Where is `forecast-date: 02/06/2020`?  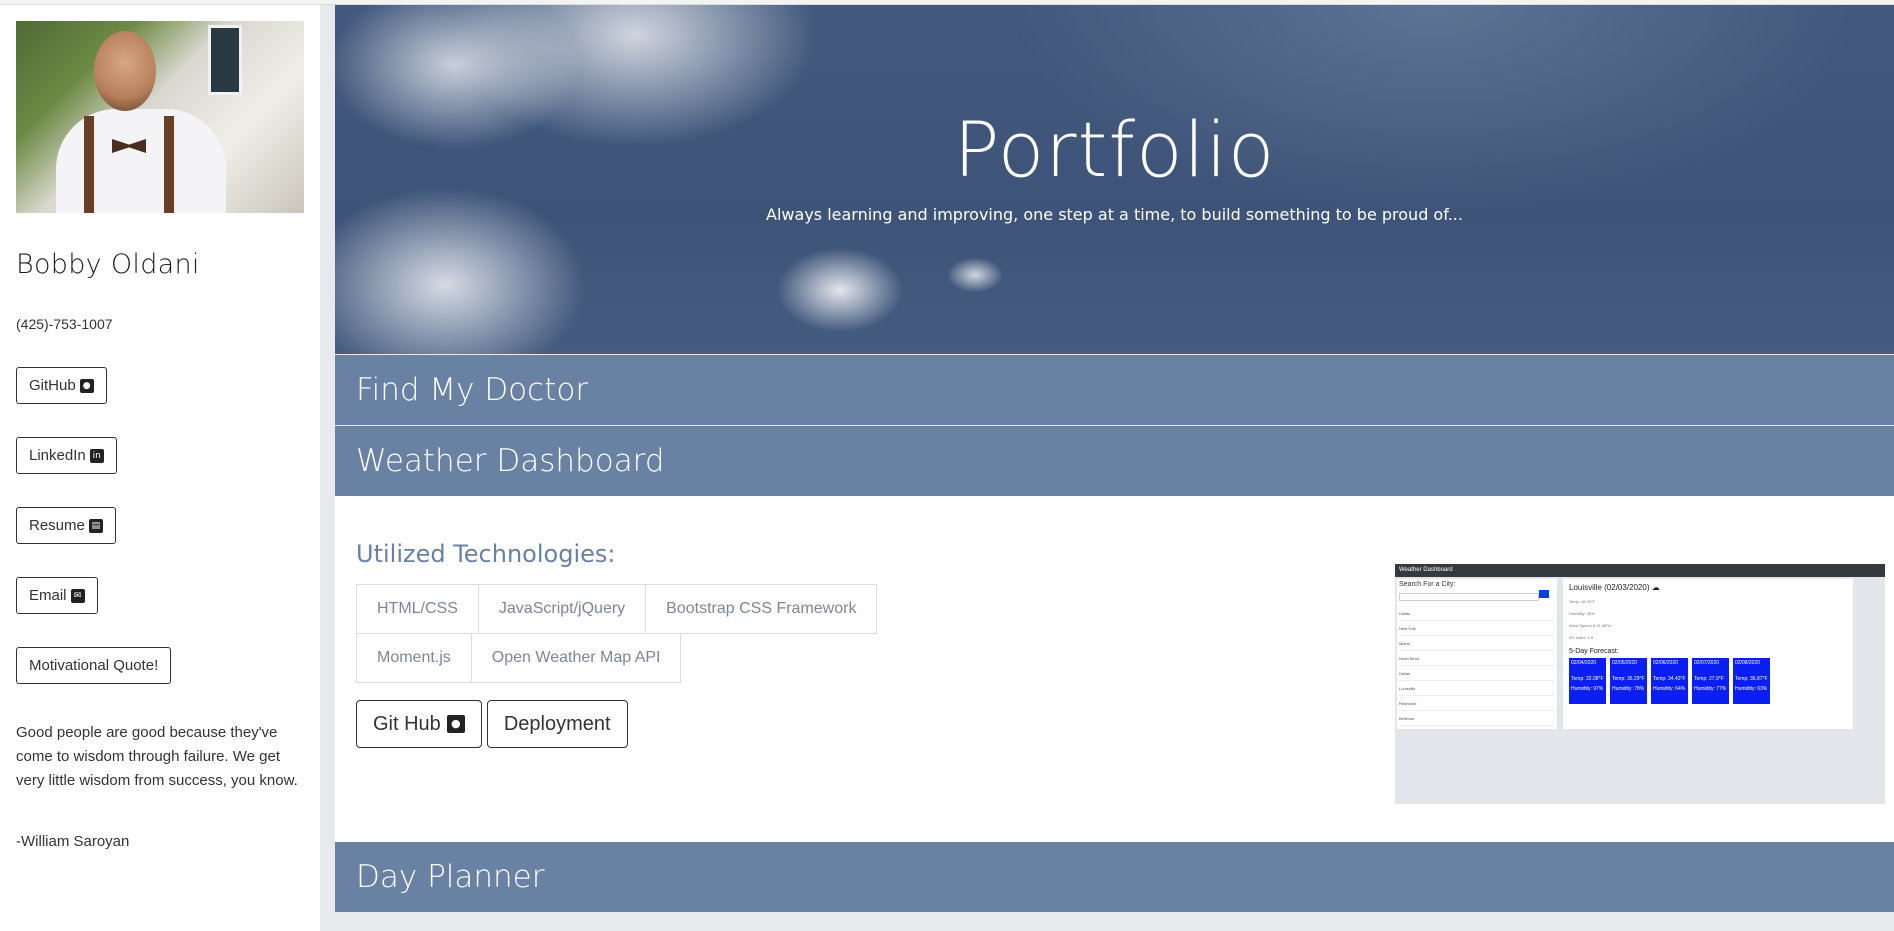
forecast-date: 02/06/2020 is located at coordinates (1666, 663).